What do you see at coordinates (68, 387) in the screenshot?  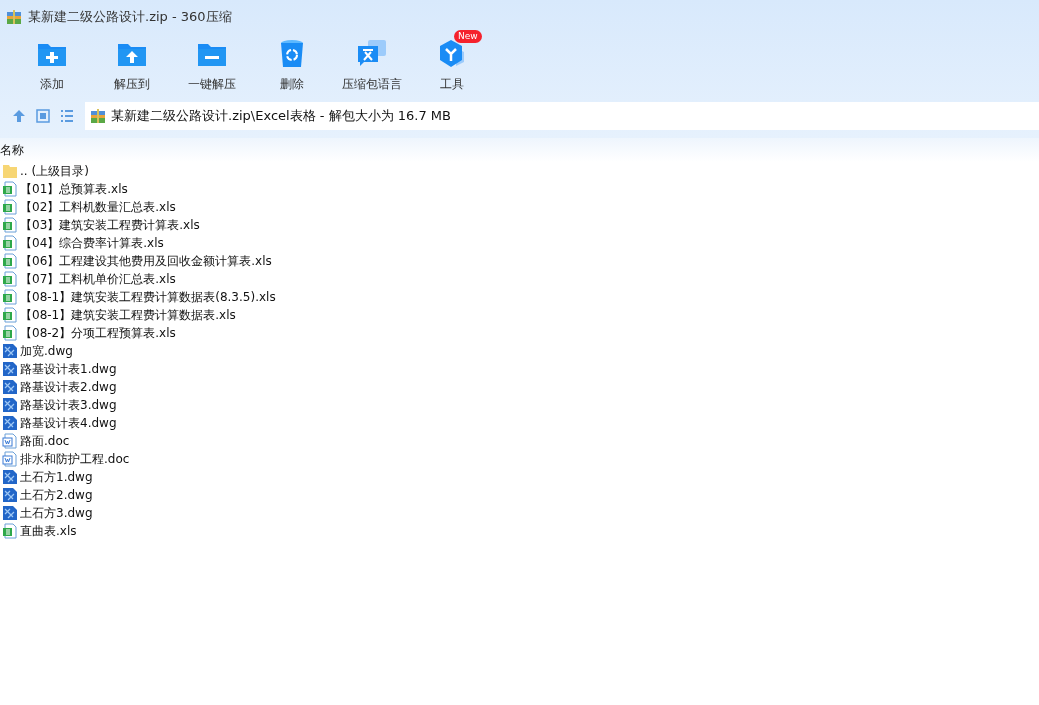 I see `file-name: 路基设计表2.dwg` at bounding box center [68, 387].